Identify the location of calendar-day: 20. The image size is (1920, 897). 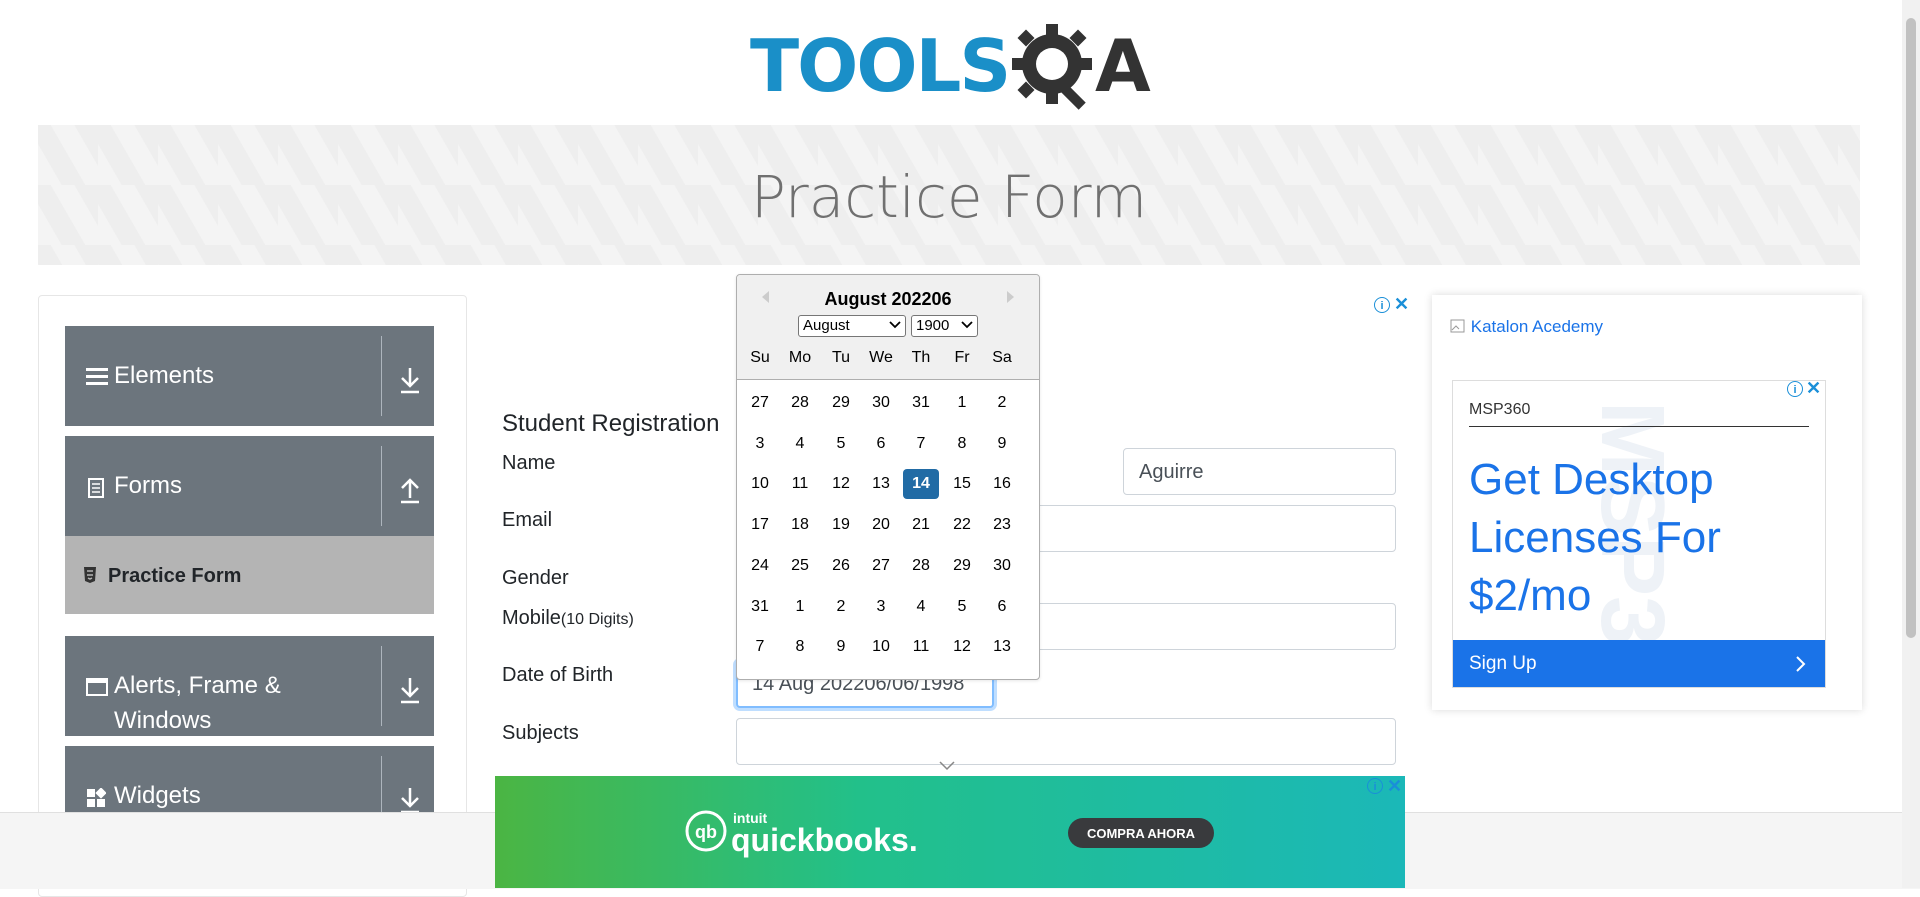
(881, 525).